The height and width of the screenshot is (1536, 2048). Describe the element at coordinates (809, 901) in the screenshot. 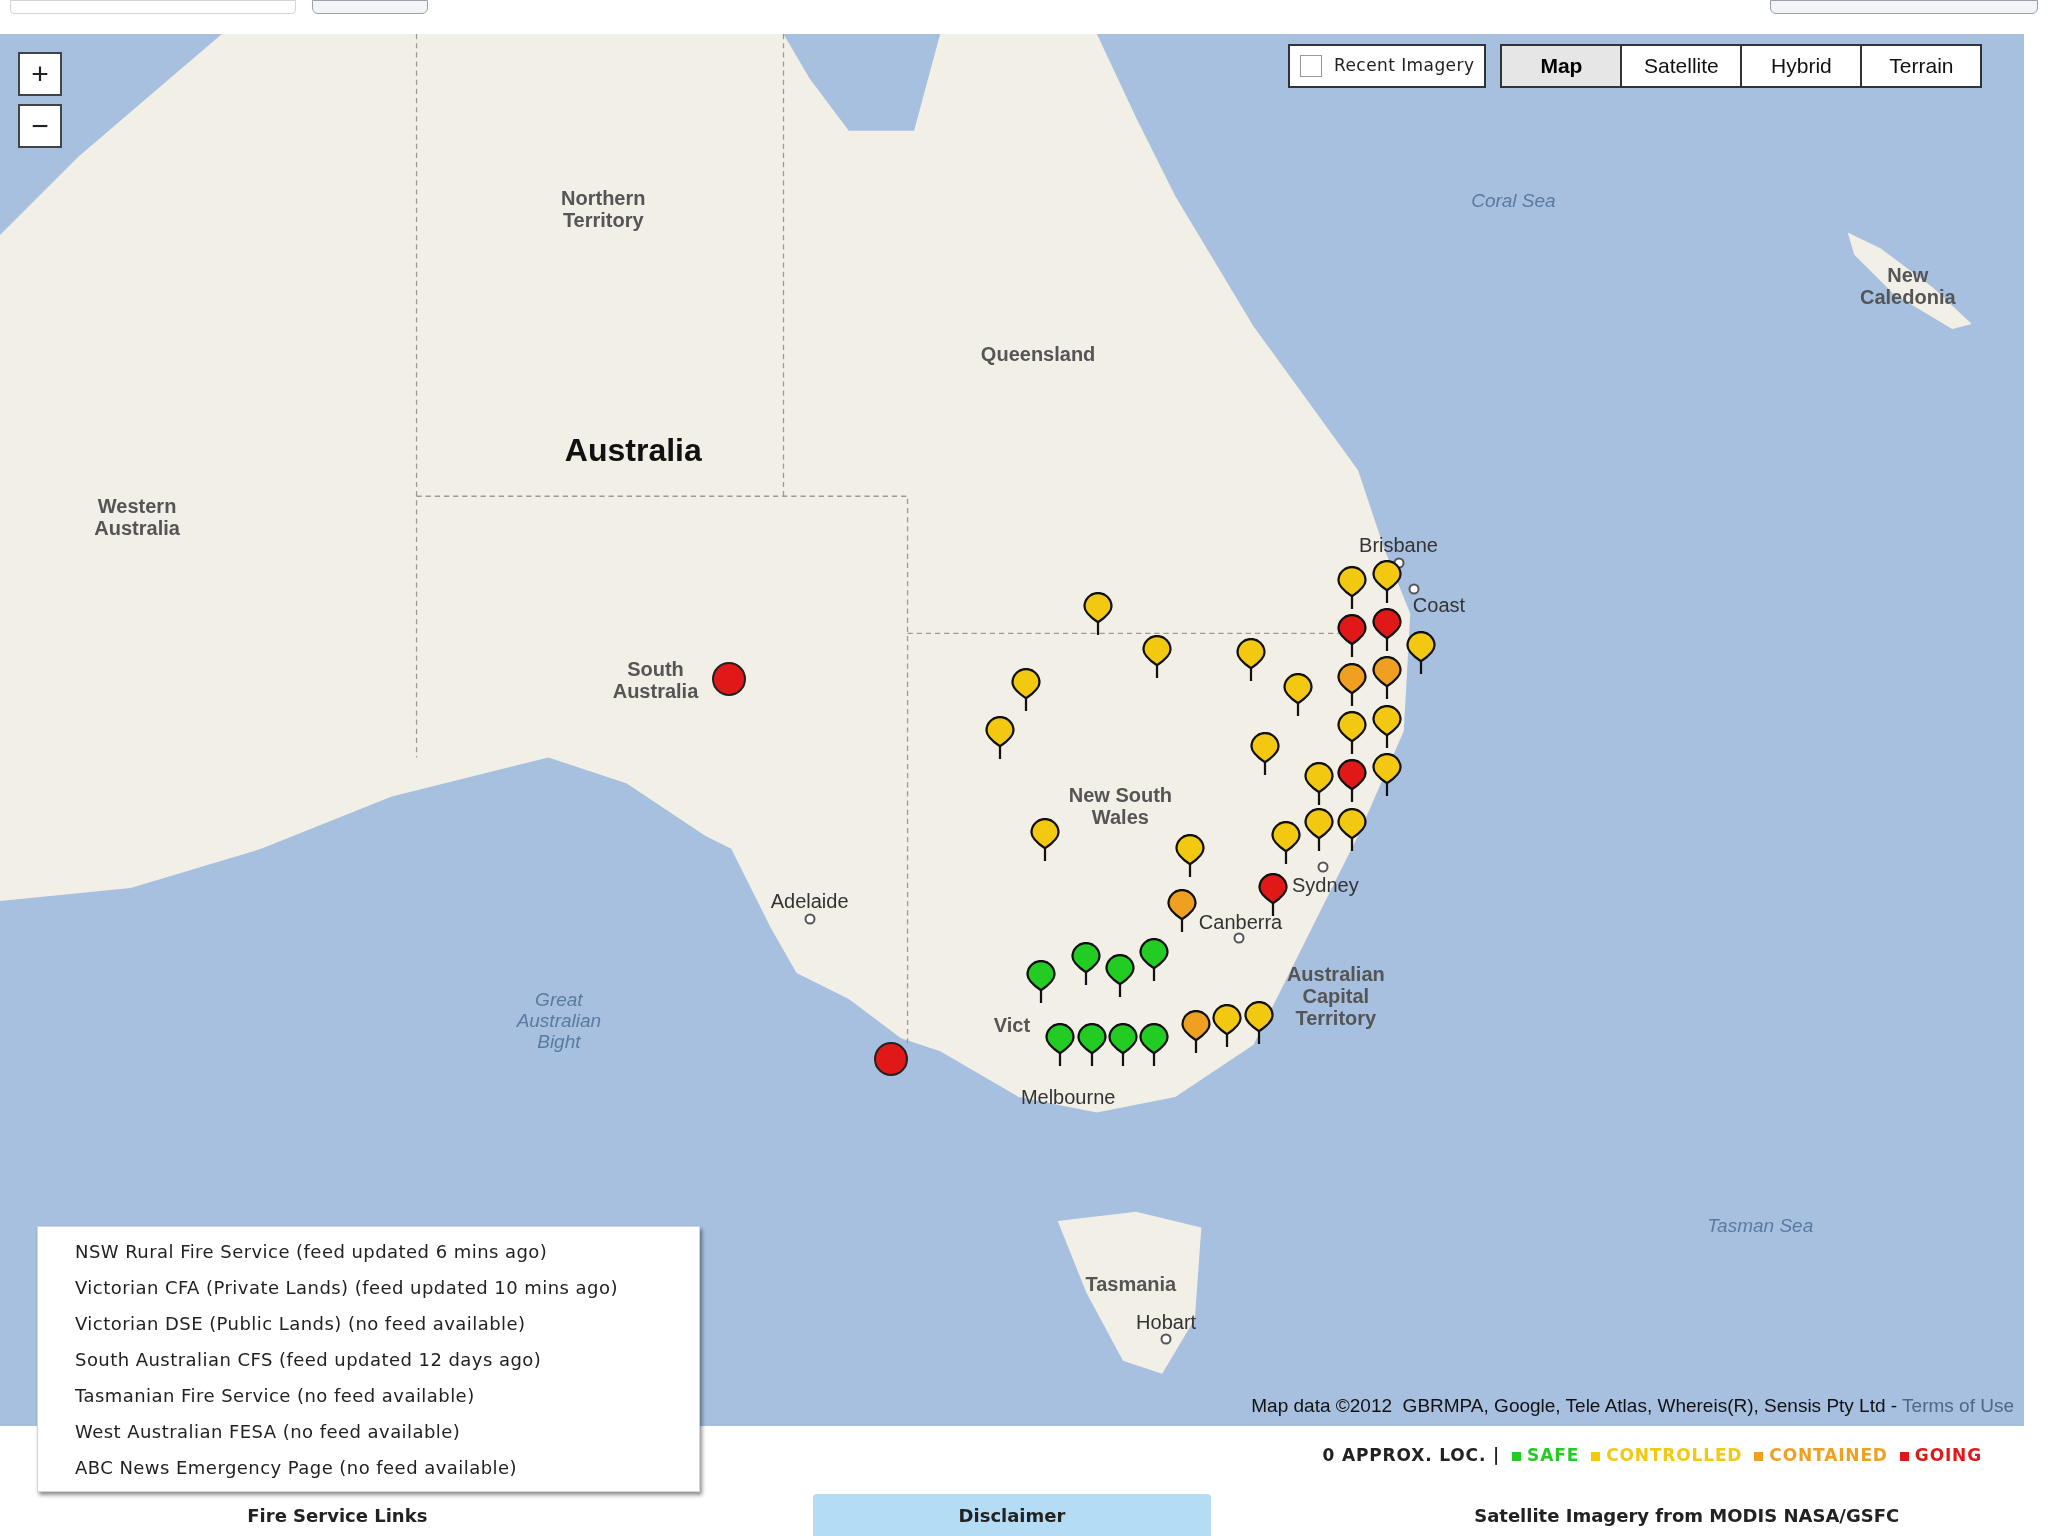

I see `map-label: Adelaide` at that location.